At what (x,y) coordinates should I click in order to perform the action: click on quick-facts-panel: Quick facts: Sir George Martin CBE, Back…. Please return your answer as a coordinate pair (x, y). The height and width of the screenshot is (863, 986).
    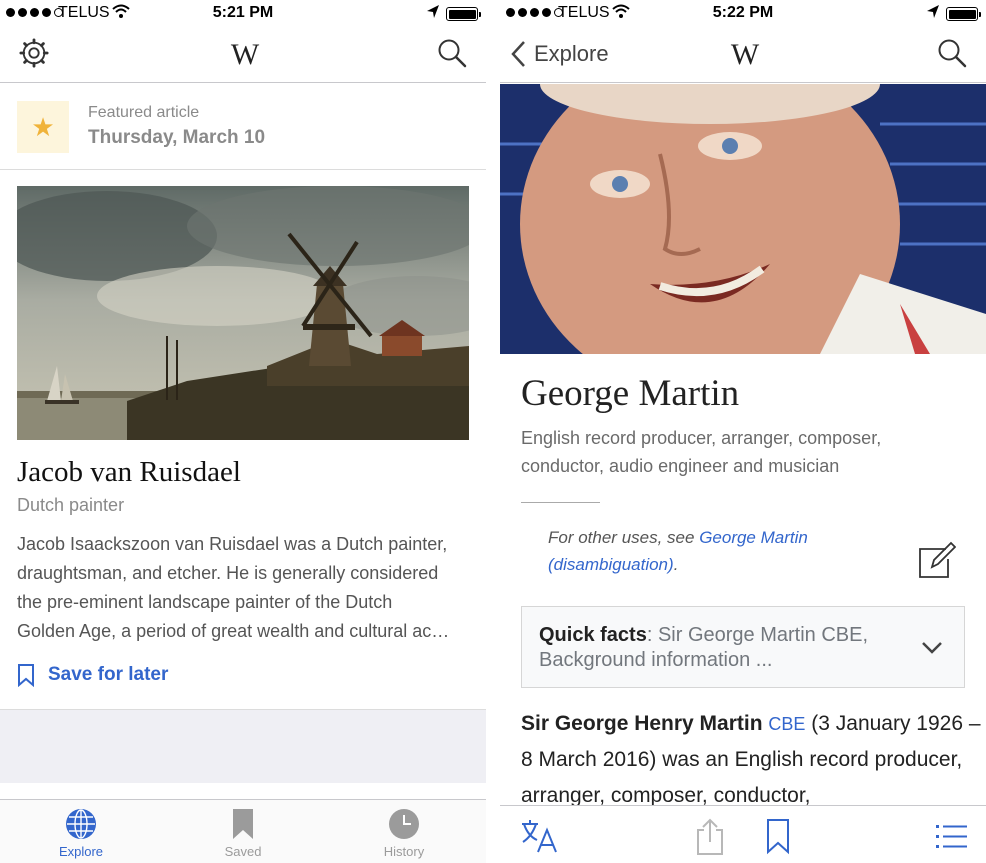
    Looking at the image, I should click on (743, 647).